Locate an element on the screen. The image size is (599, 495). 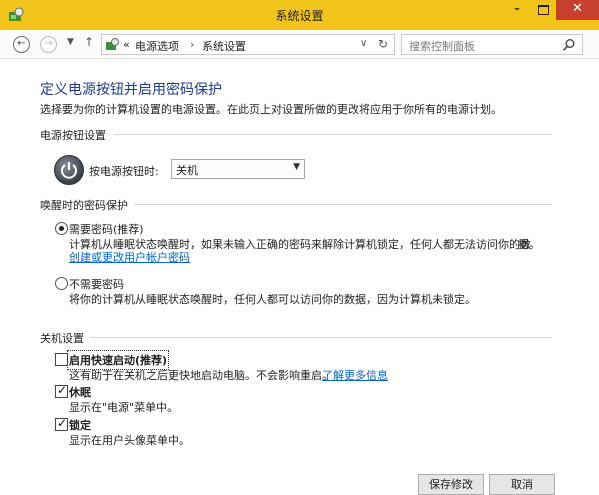
arrow-right-icon: → is located at coordinates (48, 43).